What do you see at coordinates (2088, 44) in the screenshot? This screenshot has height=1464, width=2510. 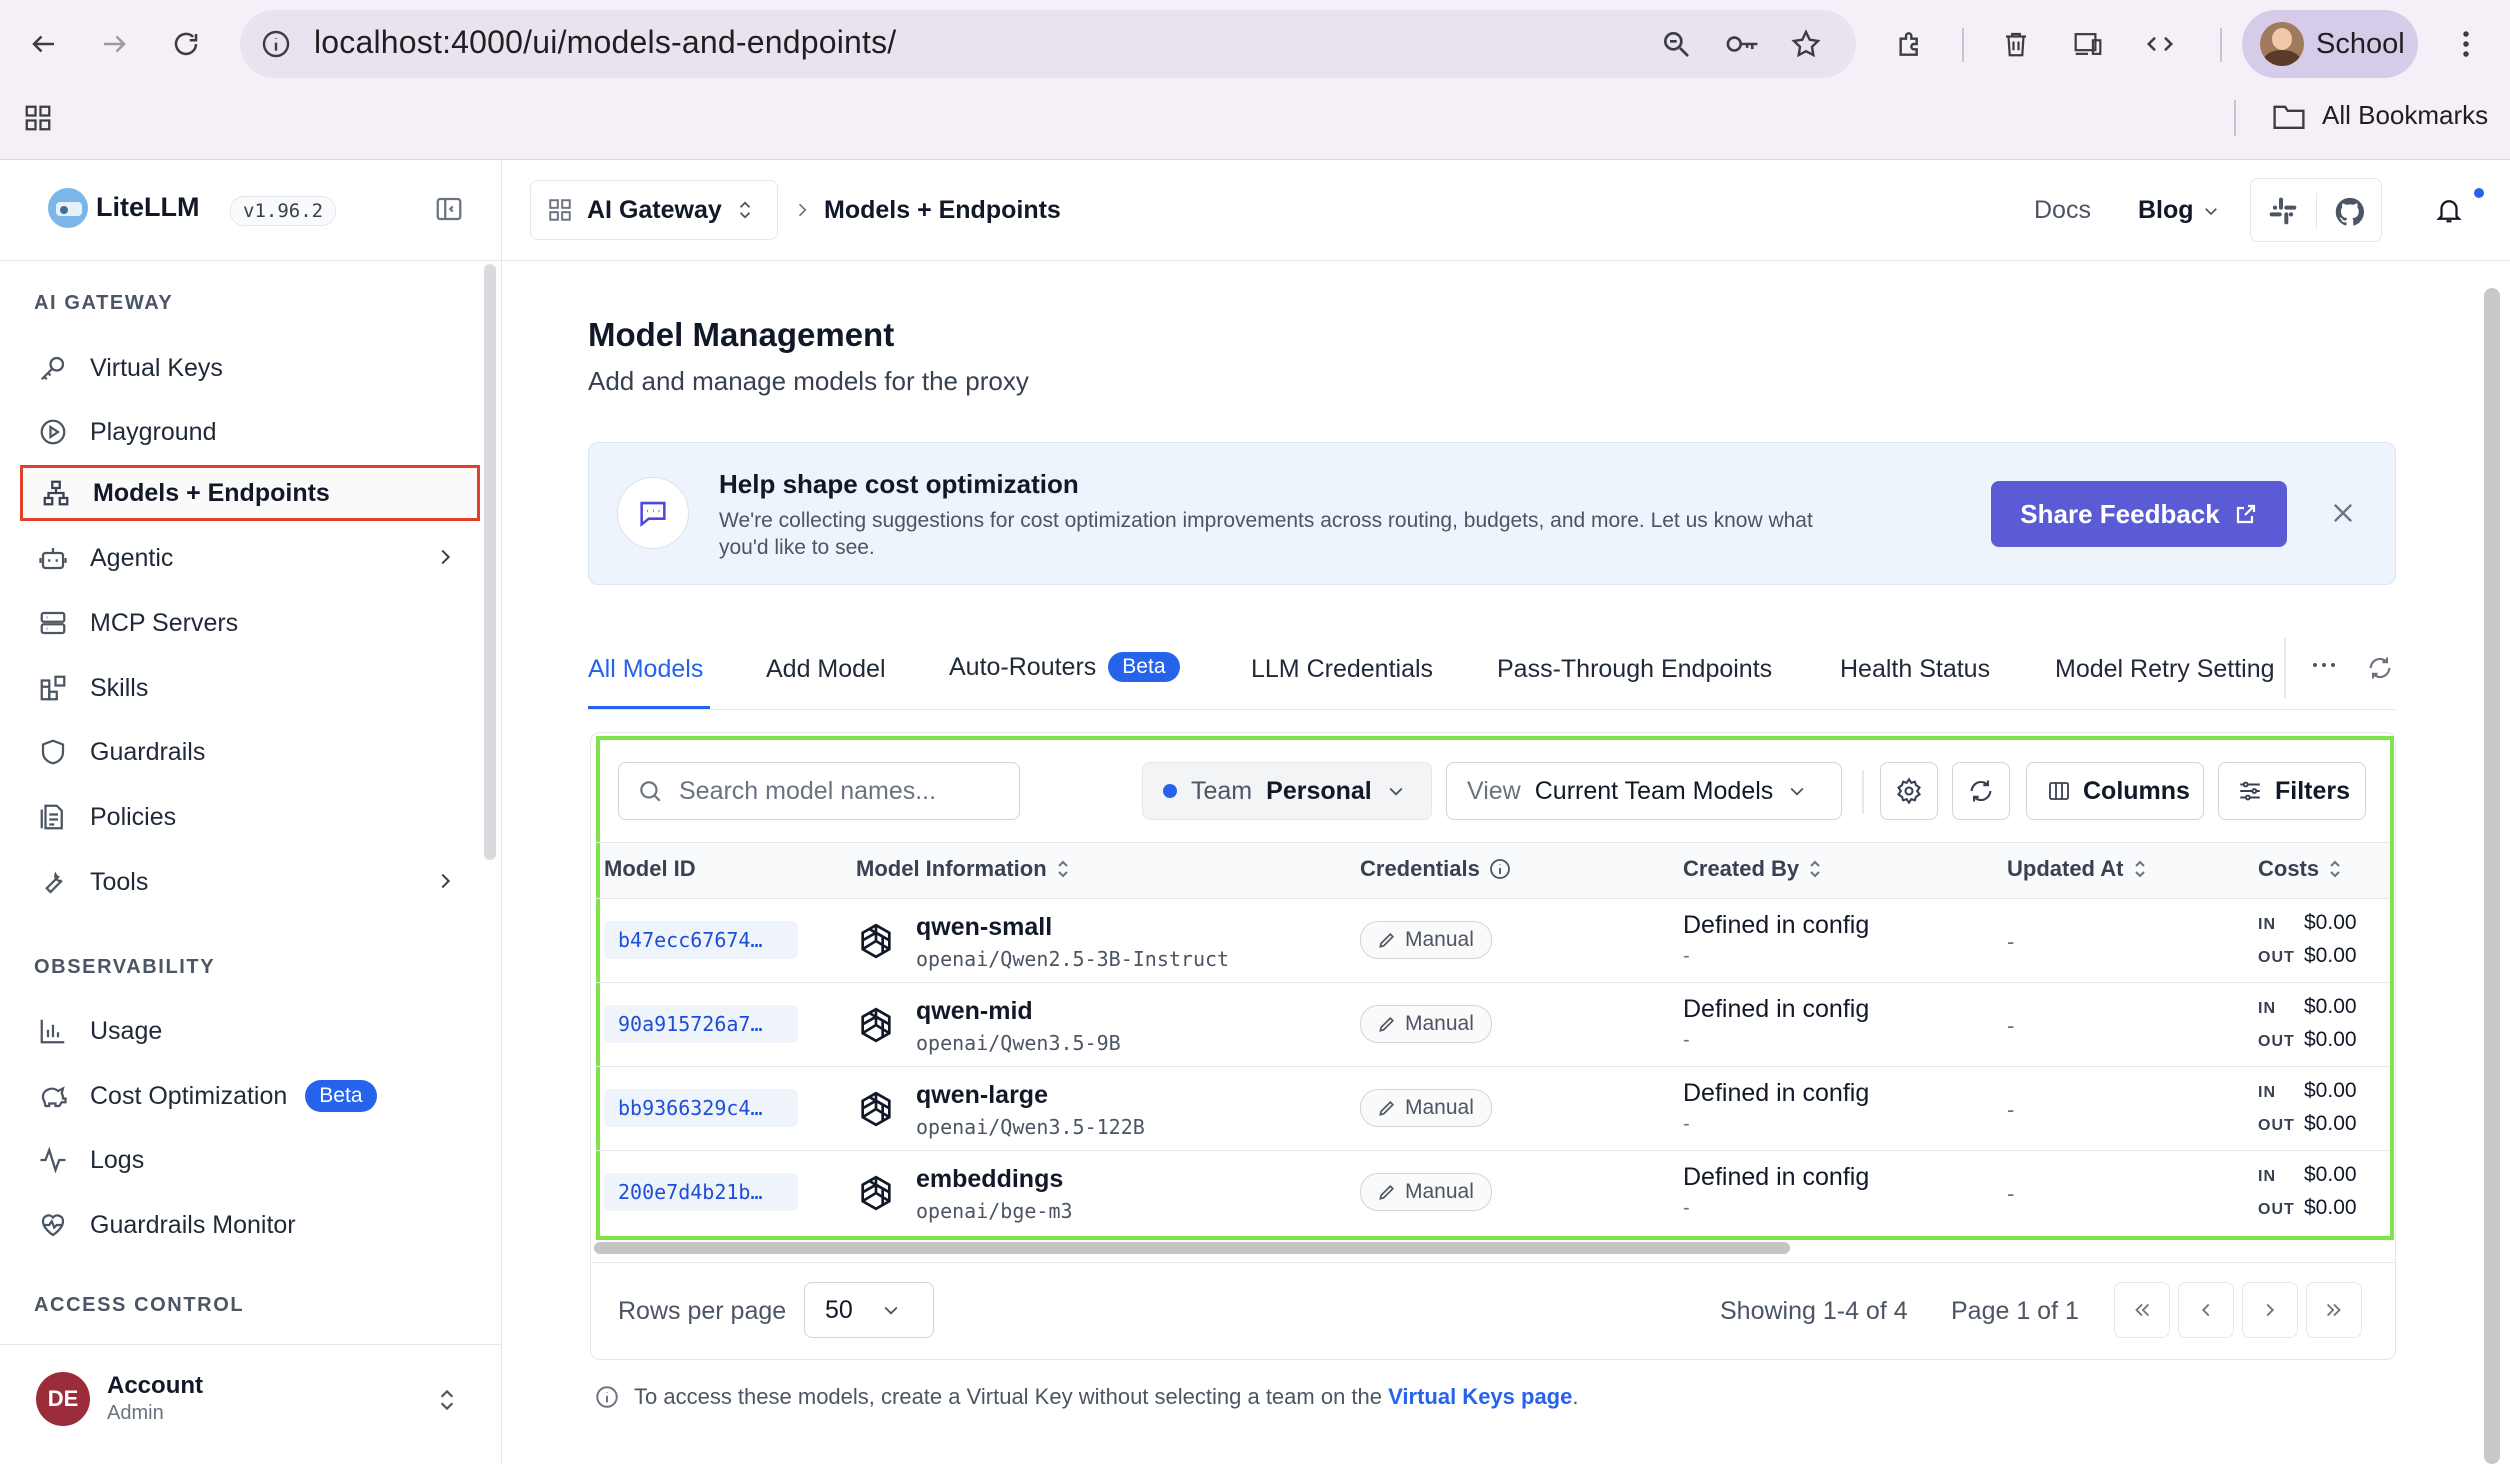 I see `devices-icon` at bounding box center [2088, 44].